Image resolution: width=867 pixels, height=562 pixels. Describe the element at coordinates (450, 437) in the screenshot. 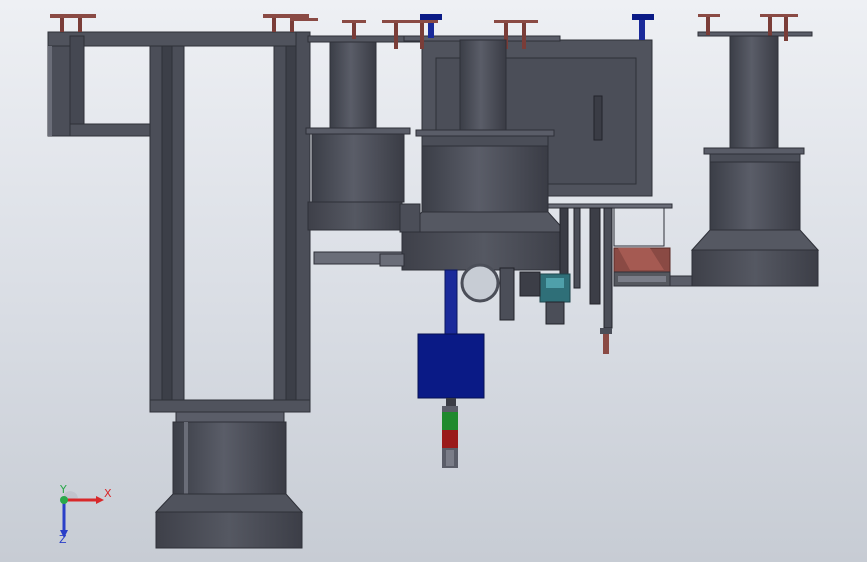

I see `signal-tower` at that location.